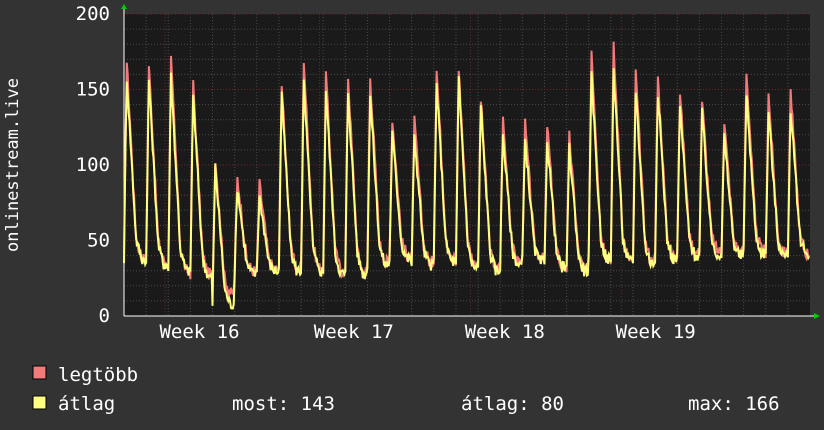 Image resolution: width=824 pixels, height=430 pixels. Describe the element at coordinates (98, 241) in the screenshot. I see `y-tick-label: 50` at that location.